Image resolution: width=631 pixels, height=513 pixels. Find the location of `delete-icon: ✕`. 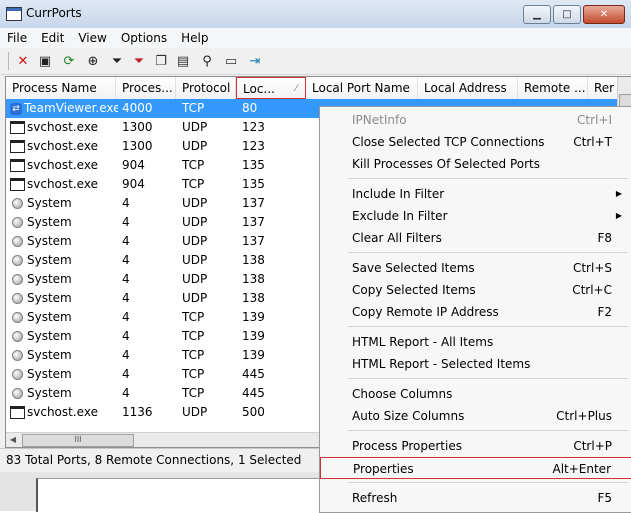

delete-icon: ✕ is located at coordinates (23, 61).